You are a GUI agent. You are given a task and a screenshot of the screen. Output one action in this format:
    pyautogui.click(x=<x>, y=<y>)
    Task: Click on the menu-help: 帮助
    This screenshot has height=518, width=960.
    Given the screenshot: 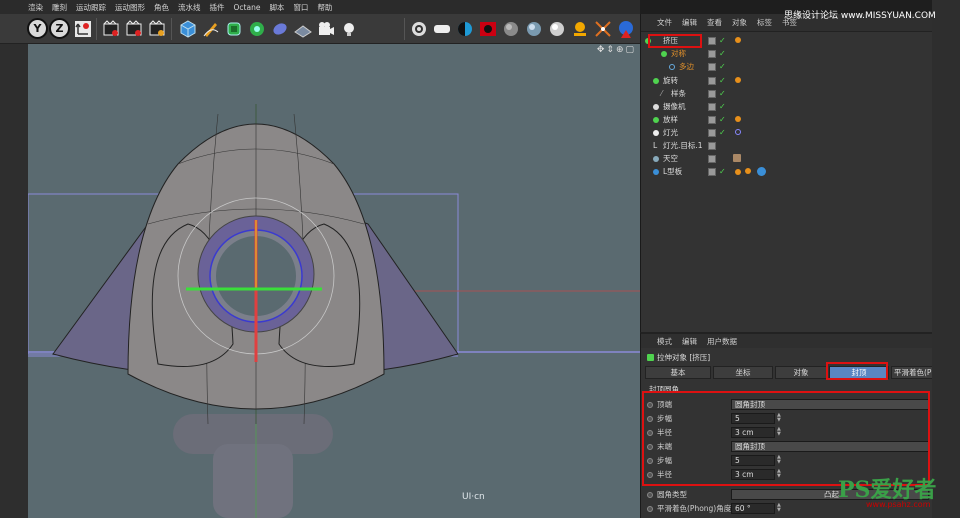 What is the action you would take?
    pyautogui.click(x=324, y=7)
    